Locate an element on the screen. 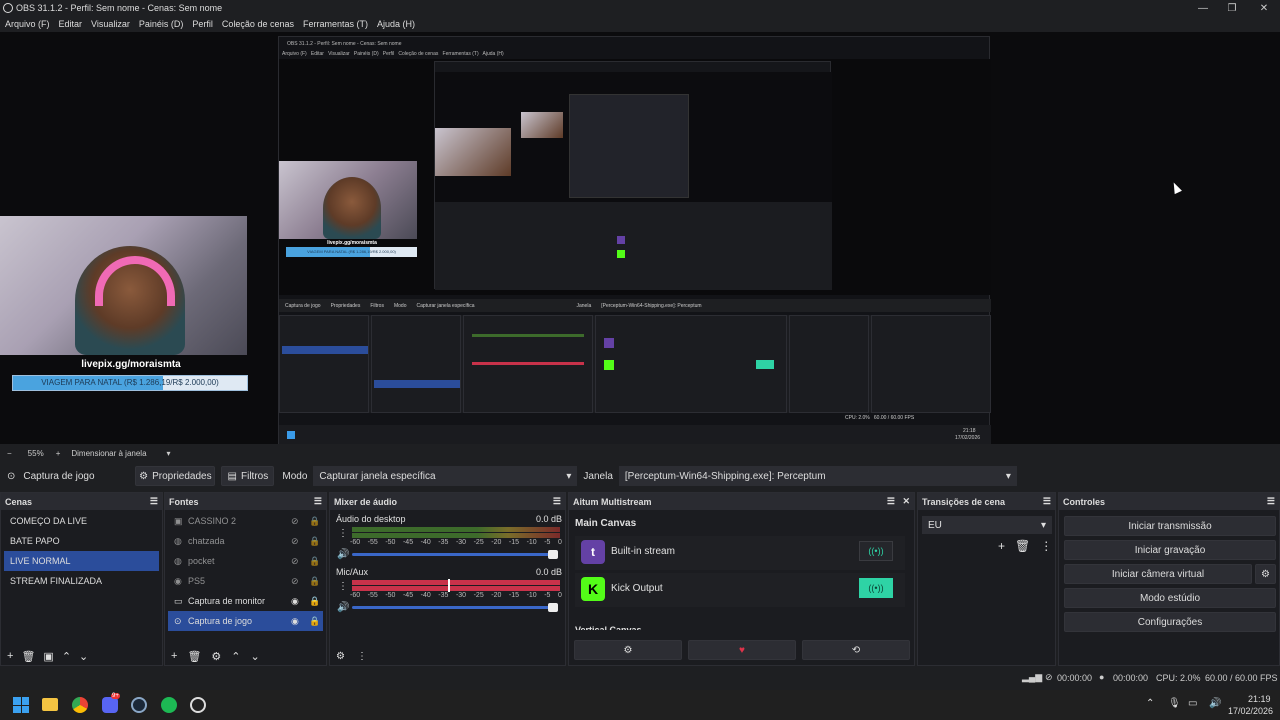 Image resolution: width=1280 pixels, height=720 pixels. start-recording-button: Iniciar gravação is located at coordinates (1170, 550).